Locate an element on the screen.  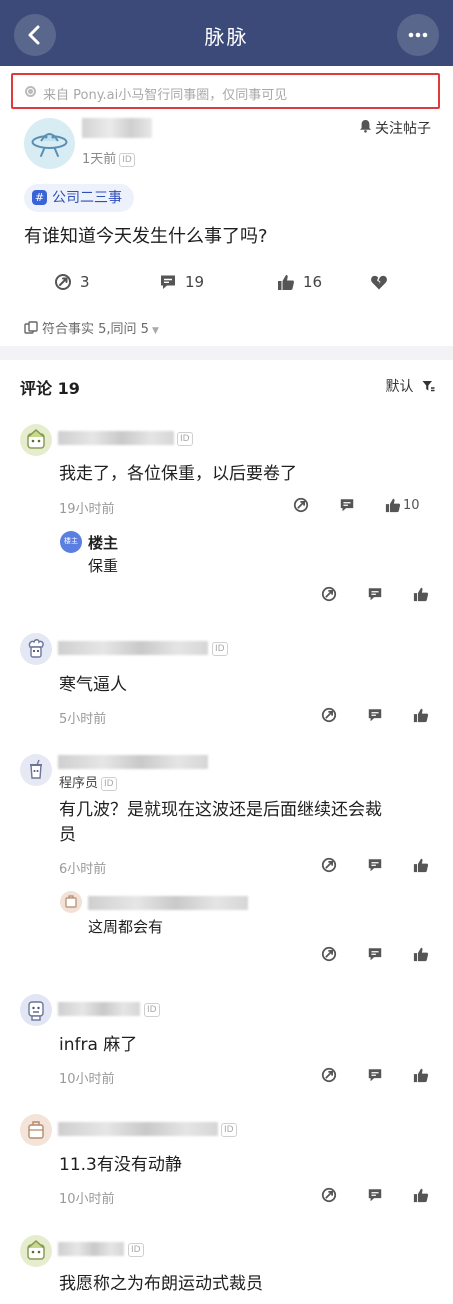
comment-text: 我愿称之为布朗运动式裁员 is located at coordinates (161, 1284).